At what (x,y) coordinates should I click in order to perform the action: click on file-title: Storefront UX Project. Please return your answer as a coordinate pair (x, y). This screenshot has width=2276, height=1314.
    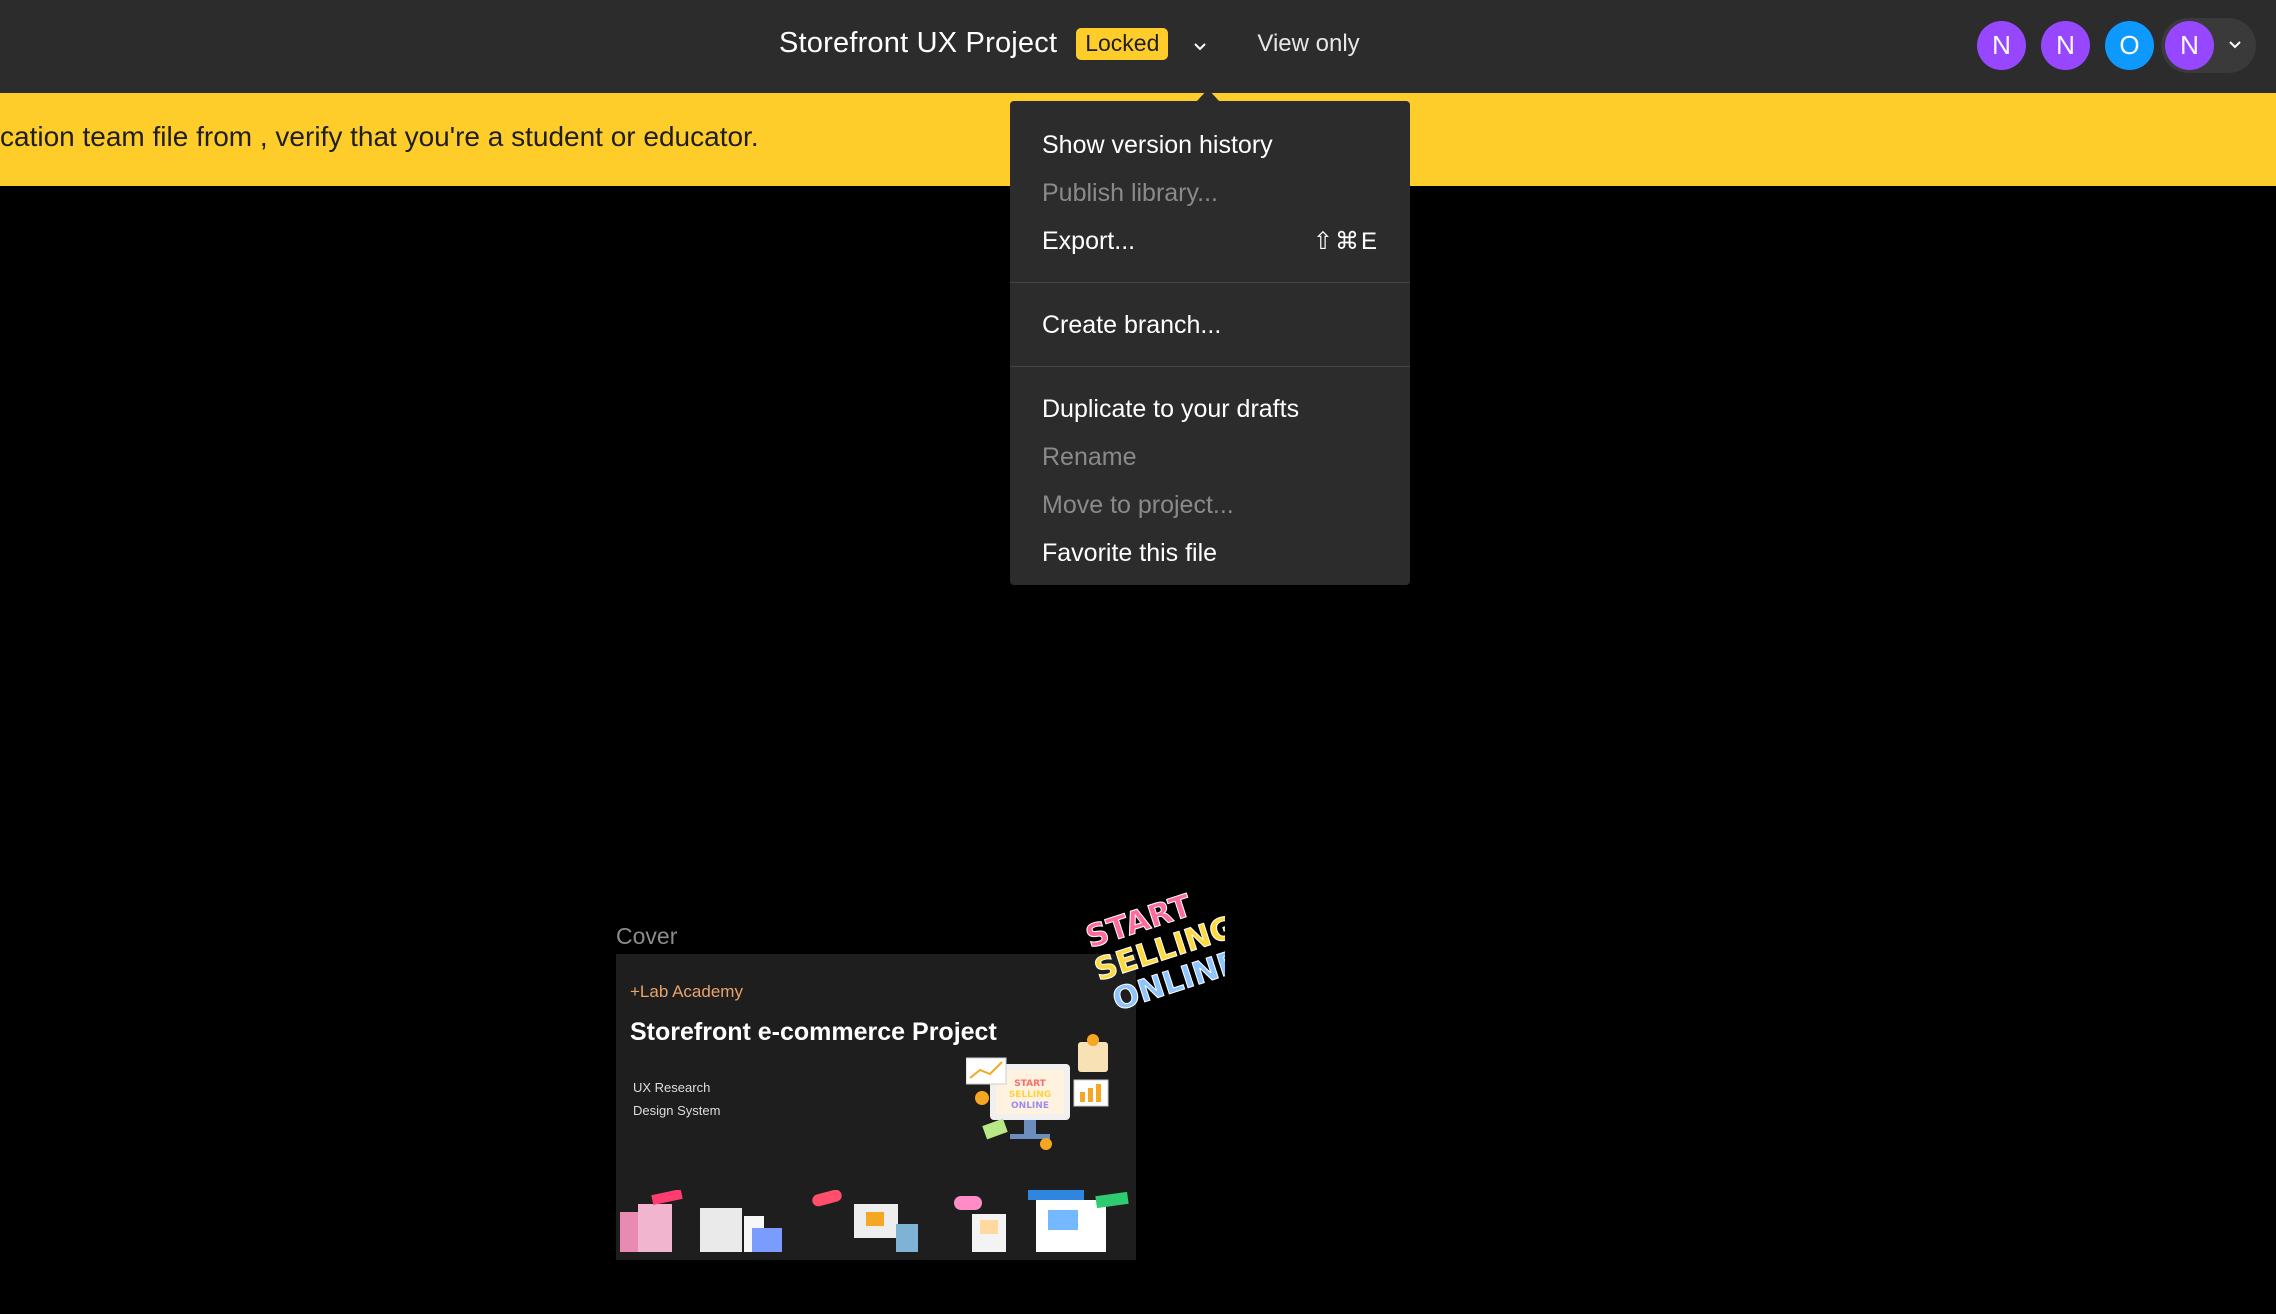
    Looking at the image, I should click on (918, 43).